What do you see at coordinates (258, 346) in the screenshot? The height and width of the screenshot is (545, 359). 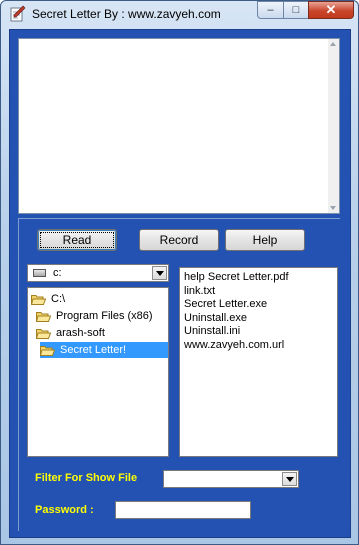 I see `file-item: www.zavyeh.com.url` at bounding box center [258, 346].